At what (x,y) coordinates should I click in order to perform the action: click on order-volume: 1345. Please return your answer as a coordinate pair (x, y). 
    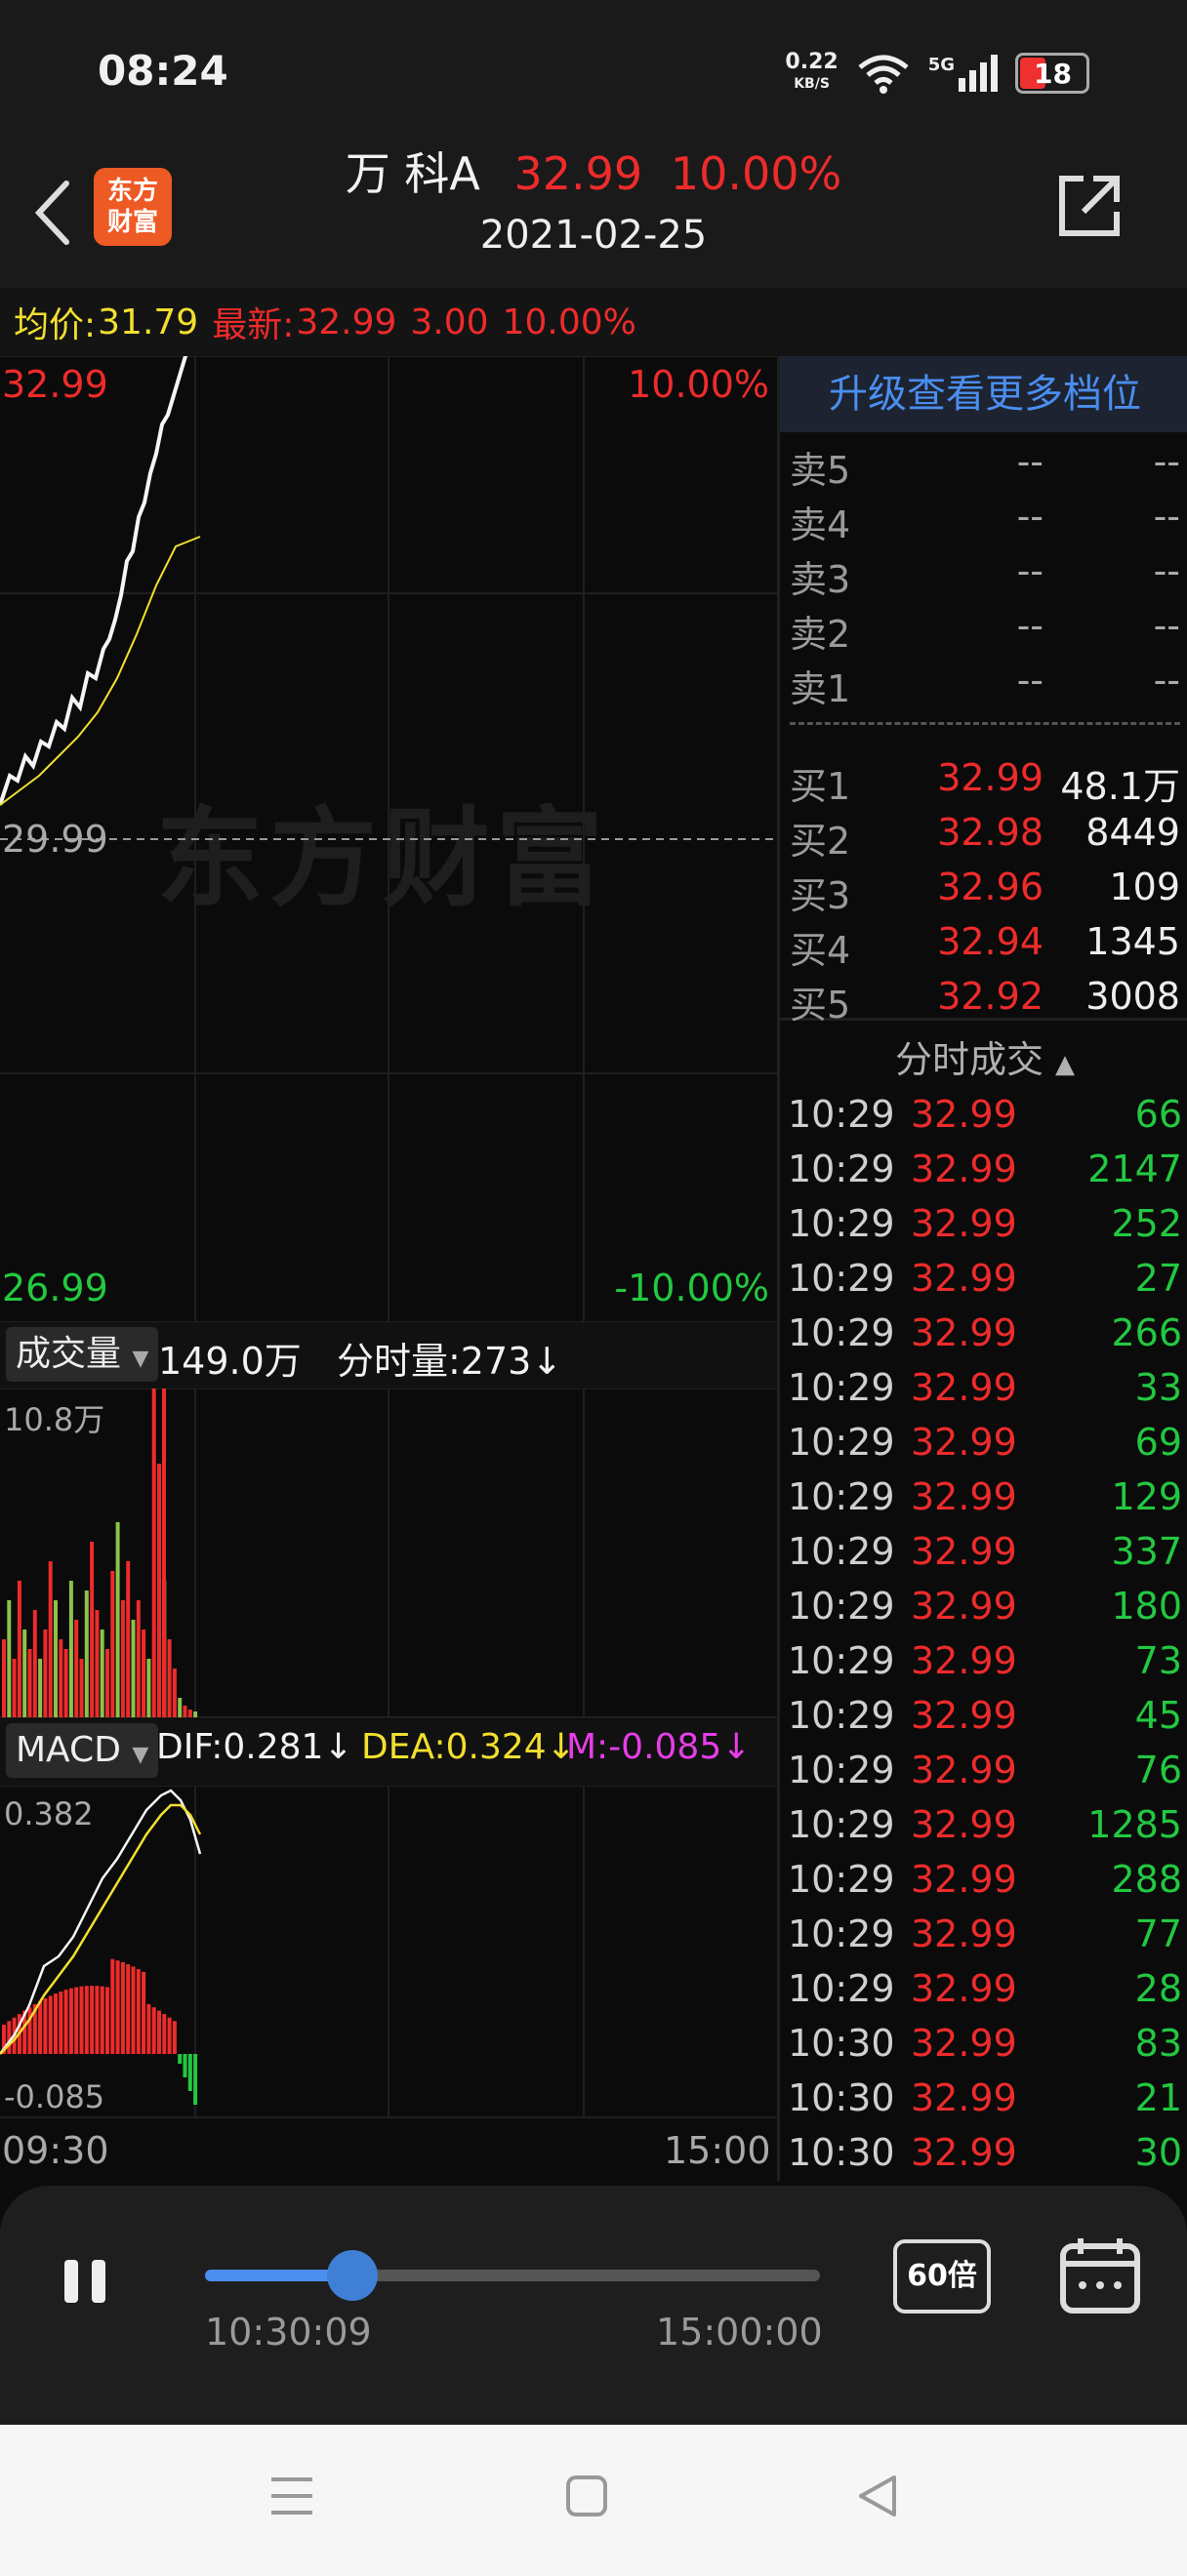
    Looking at the image, I should click on (1132, 941).